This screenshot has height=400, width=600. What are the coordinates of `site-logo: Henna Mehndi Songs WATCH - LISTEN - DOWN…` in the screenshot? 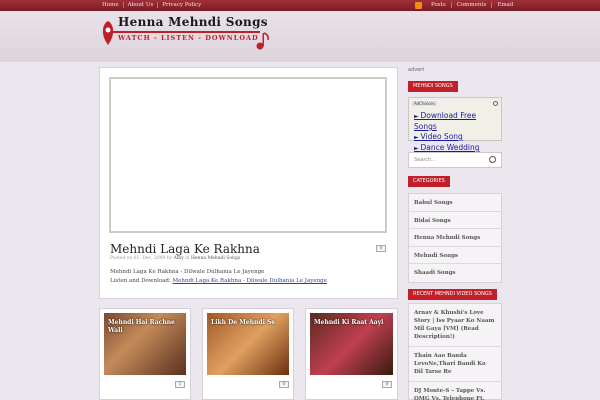 It's located at (186, 35).